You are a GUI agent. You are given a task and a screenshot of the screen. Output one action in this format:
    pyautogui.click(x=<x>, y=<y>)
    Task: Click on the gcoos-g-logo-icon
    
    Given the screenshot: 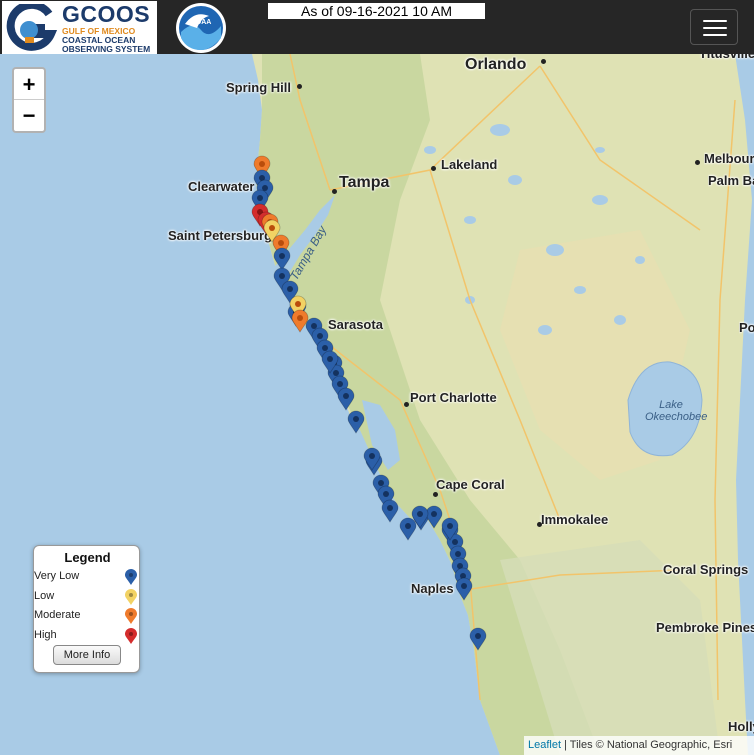 What is the action you would take?
    pyautogui.click(x=31, y=27)
    